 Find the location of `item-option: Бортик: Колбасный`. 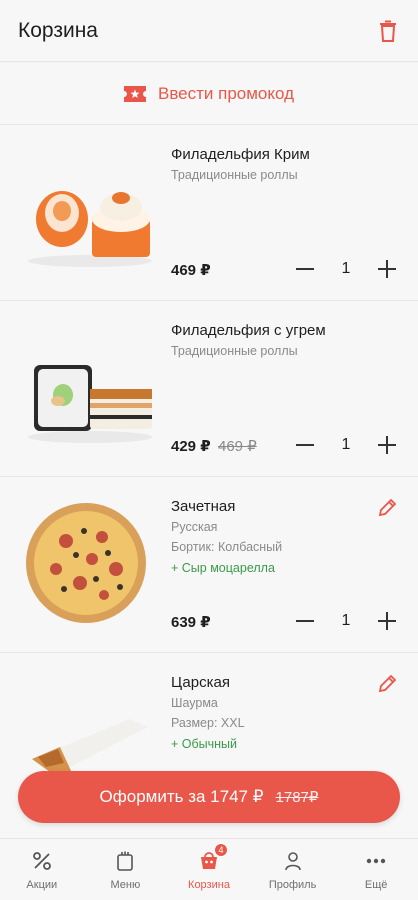

item-option: Бортик: Колбасный is located at coordinates (227, 547).